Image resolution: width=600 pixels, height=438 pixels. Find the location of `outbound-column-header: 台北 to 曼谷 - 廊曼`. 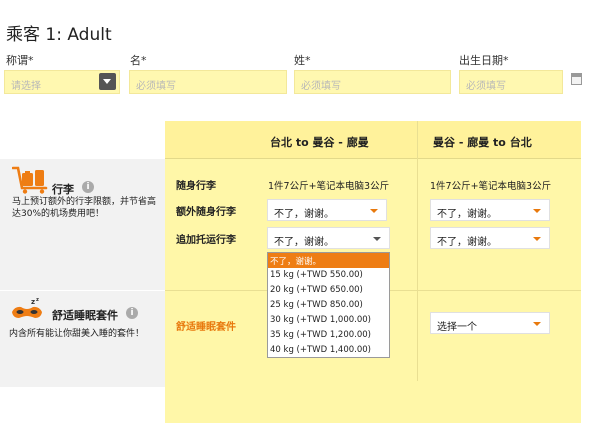

outbound-column-header: 台北 to 曼谷 - 廊曼 is located at coordinates (319, 142).